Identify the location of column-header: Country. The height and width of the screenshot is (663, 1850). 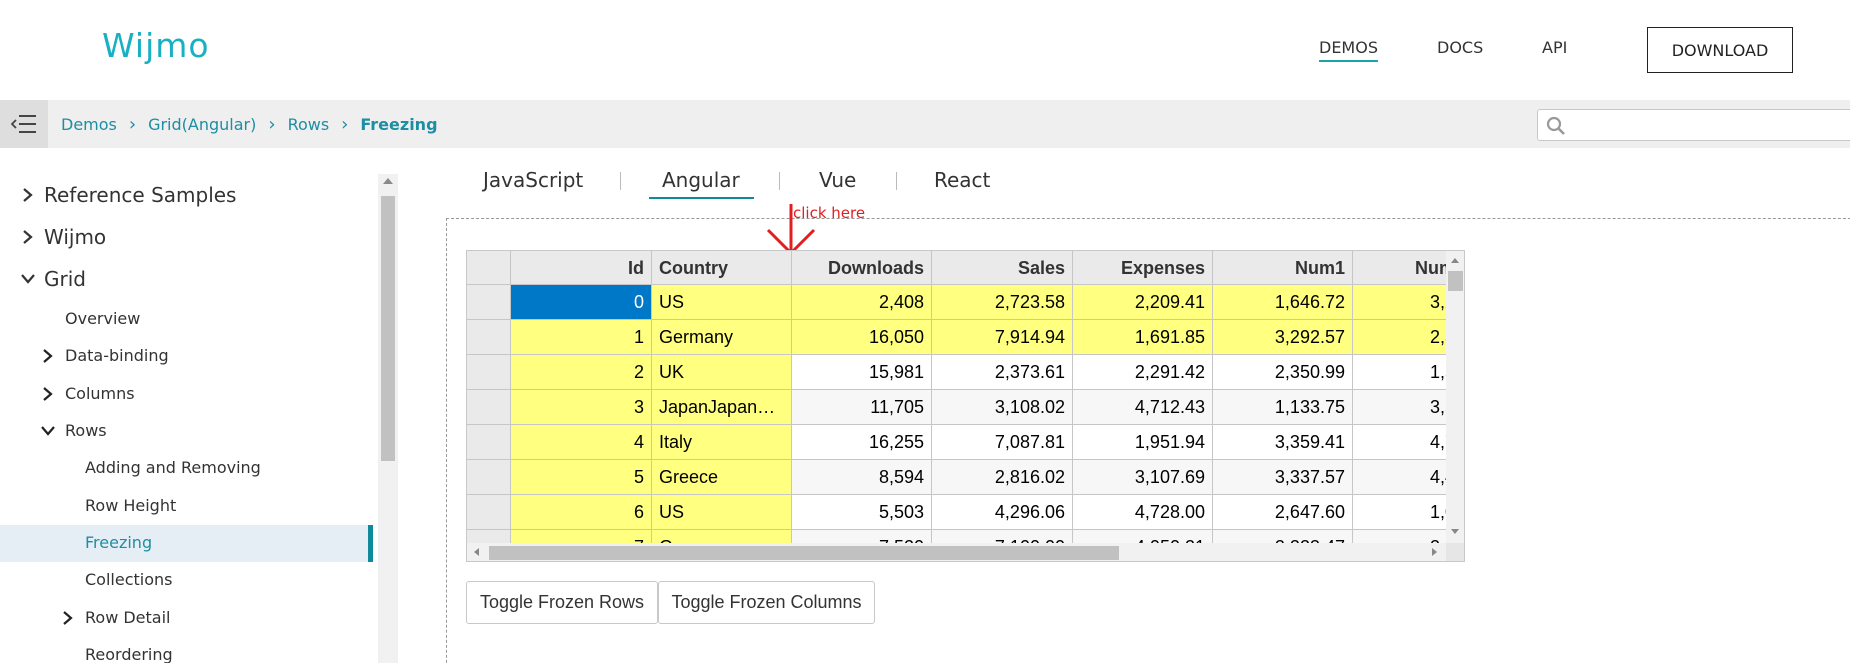
(722, 268).